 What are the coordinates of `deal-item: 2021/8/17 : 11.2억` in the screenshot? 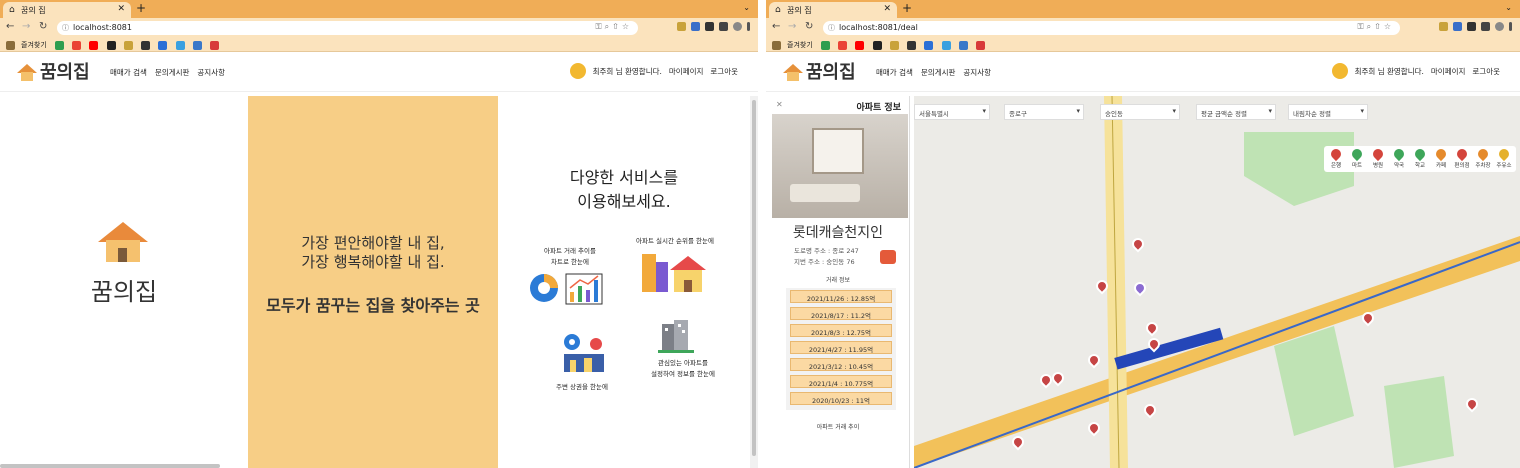 It's located at (841, 313).